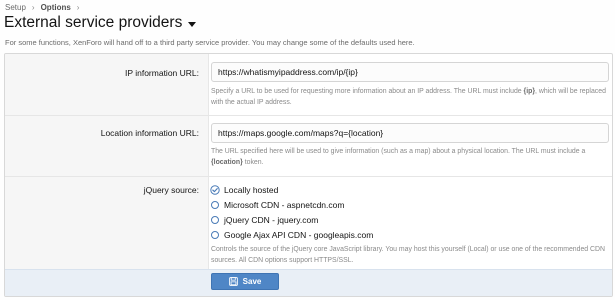 The image size is (615, 300). Describe the element at coordinates (15, 7) in the screenshot. I see `breadcrumb-item-setup: Setup` at that location.